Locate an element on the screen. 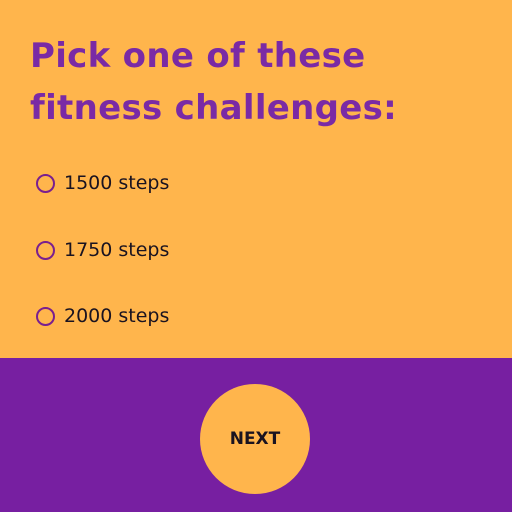  option-2000-steps: 2000 steps is located at coordinates (102, 316).